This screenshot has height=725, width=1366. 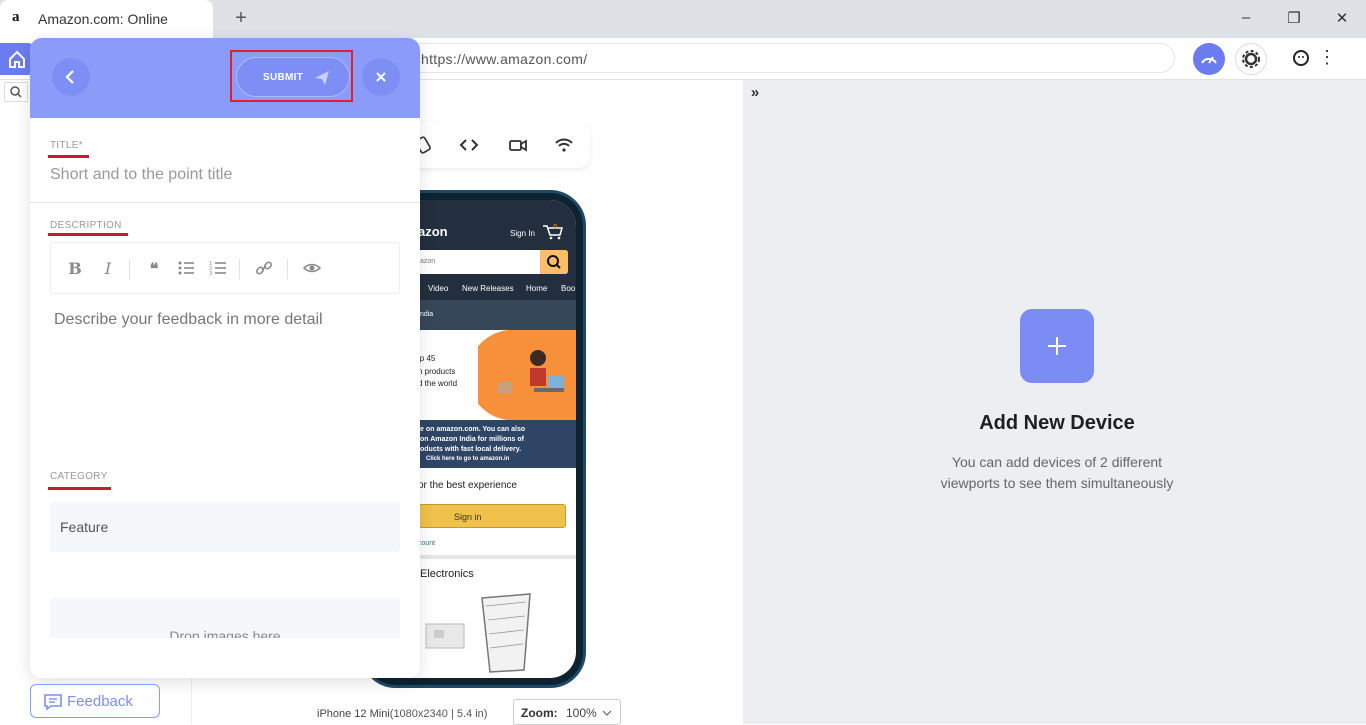 What do you see at coordinates (218, 269) in the screenshot?
I see `numbered-list-icon: 123` at bounding box center [218, 269].